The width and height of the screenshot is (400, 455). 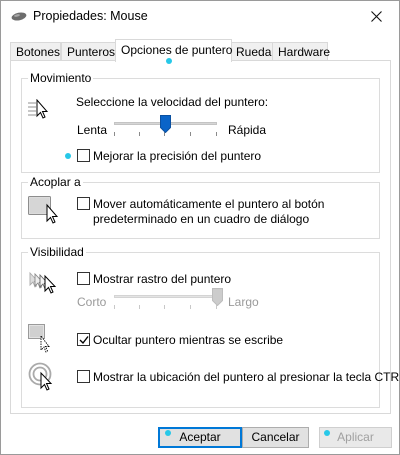 I want to click on visibility-group-title: Visibilidad, so click(x=57, y=252).